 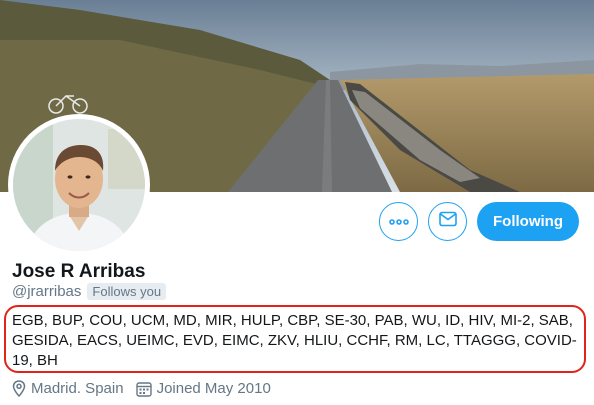 I want to click on following-button: Following, so click(x=528, y=221).